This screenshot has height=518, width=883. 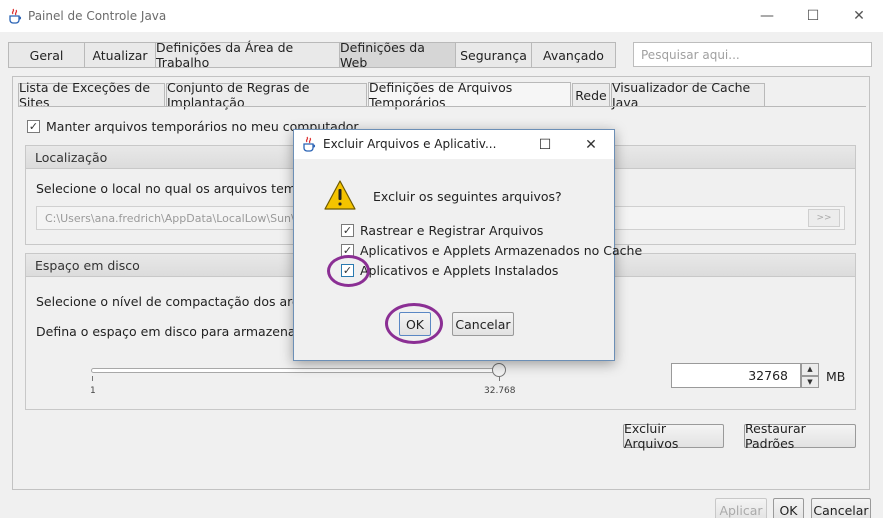 I want to click on restore-defaults-button: Restaurar Padrões, so click(x=800, y=436).